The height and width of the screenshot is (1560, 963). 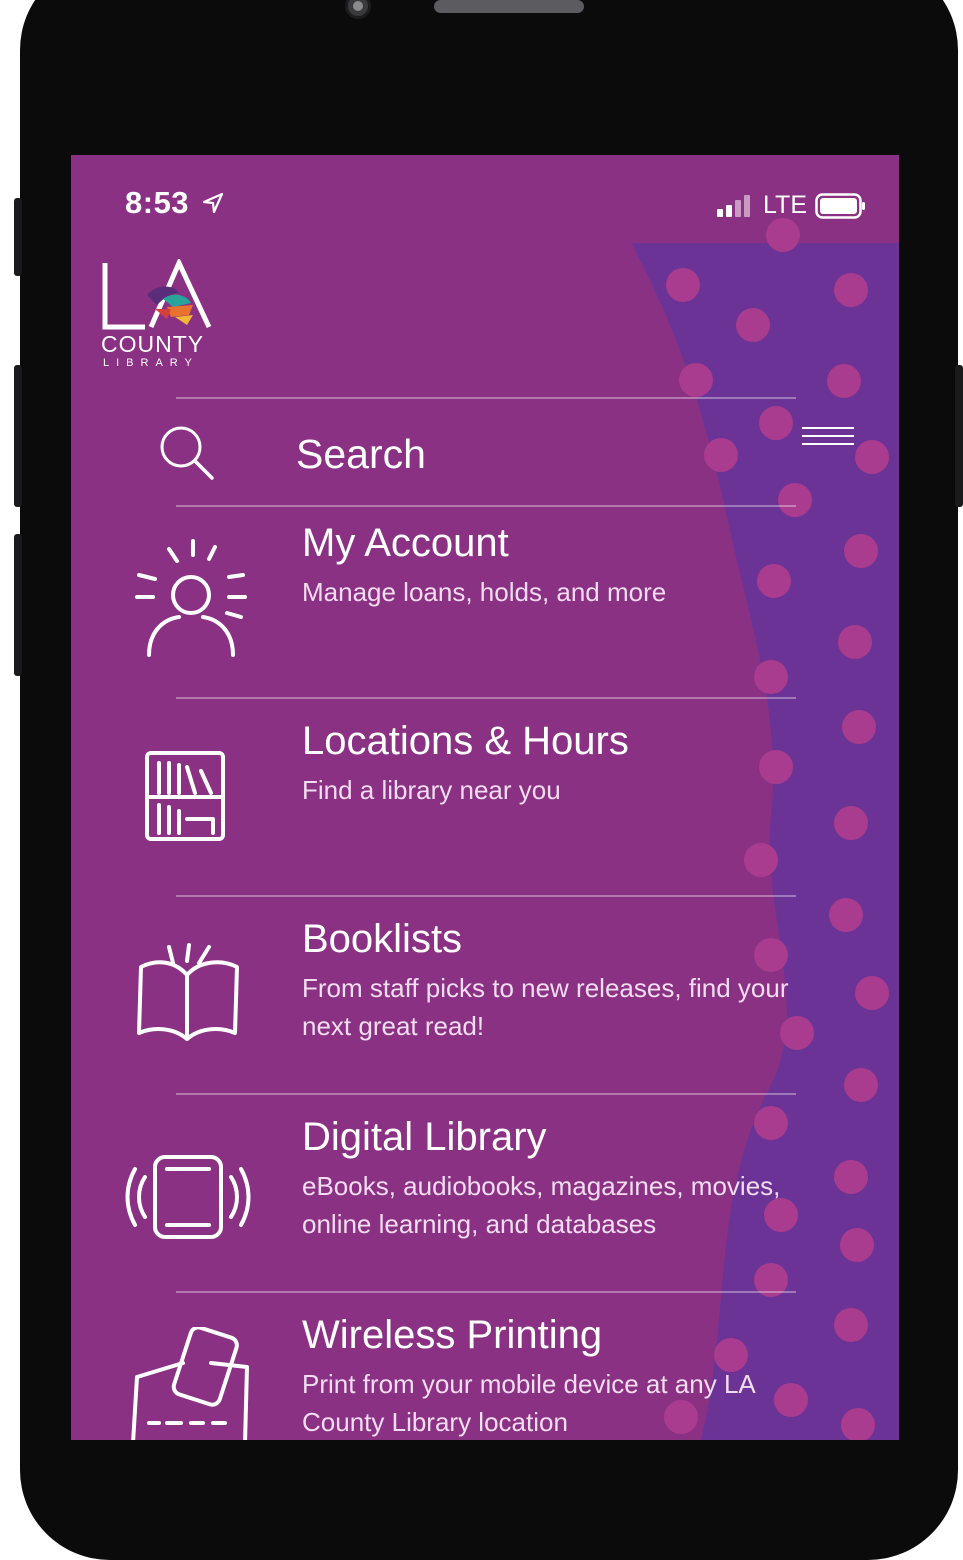 I want to click on tablet-icon, so click(x=188, y=1197).